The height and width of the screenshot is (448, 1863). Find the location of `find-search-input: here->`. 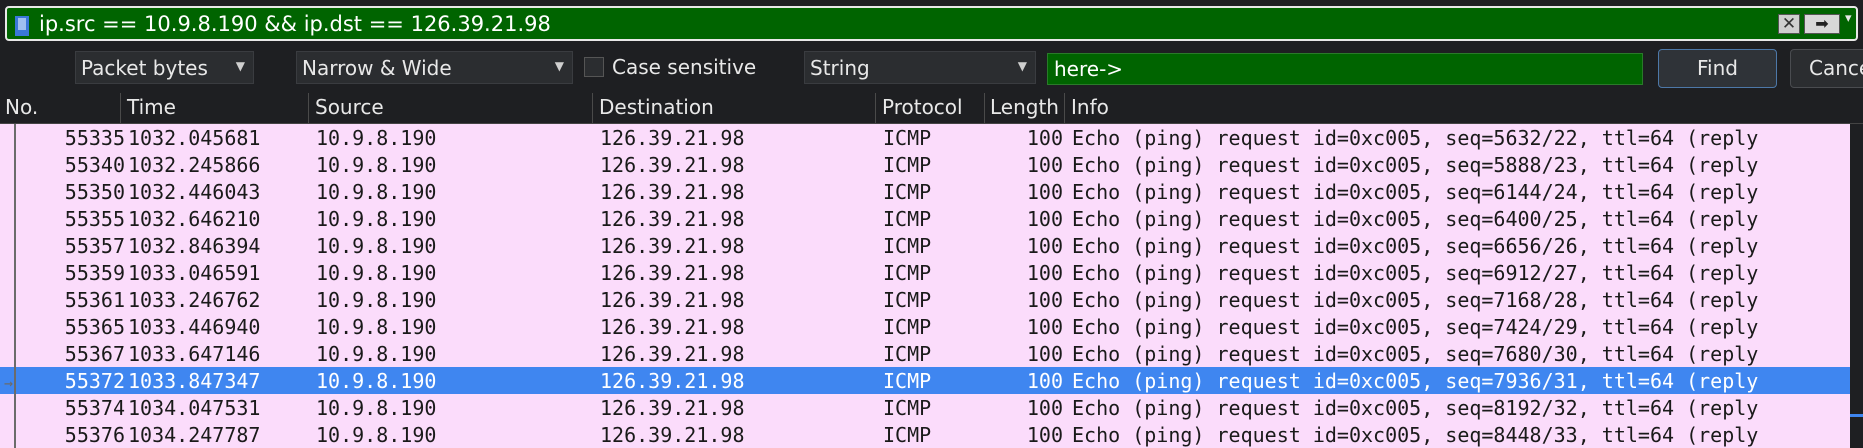

find-search-input: here-> is located at coordinates (1345, 69).